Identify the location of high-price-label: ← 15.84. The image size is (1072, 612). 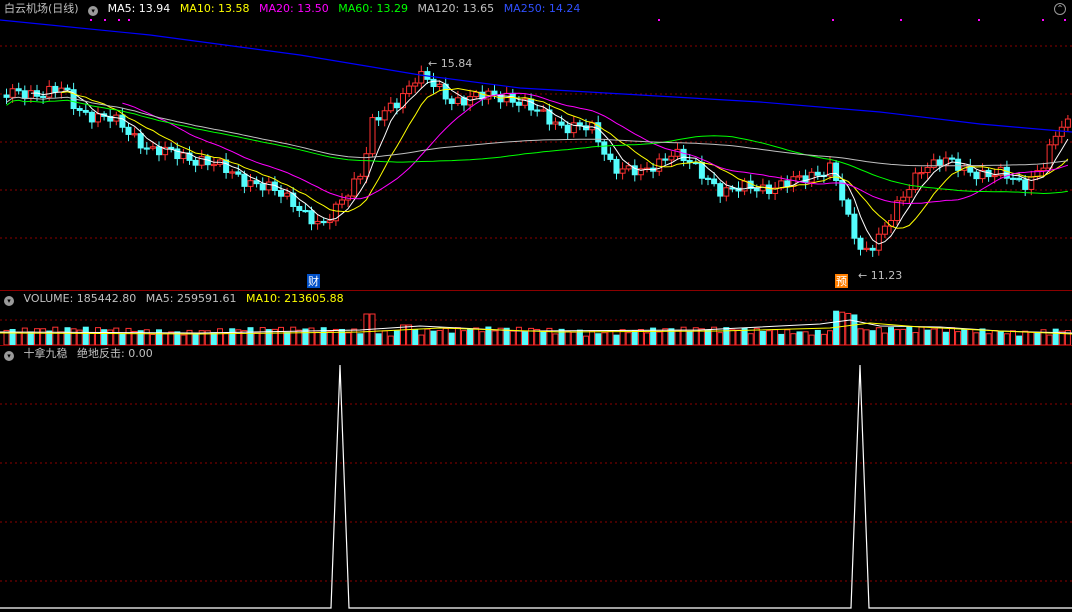
(450, 63).